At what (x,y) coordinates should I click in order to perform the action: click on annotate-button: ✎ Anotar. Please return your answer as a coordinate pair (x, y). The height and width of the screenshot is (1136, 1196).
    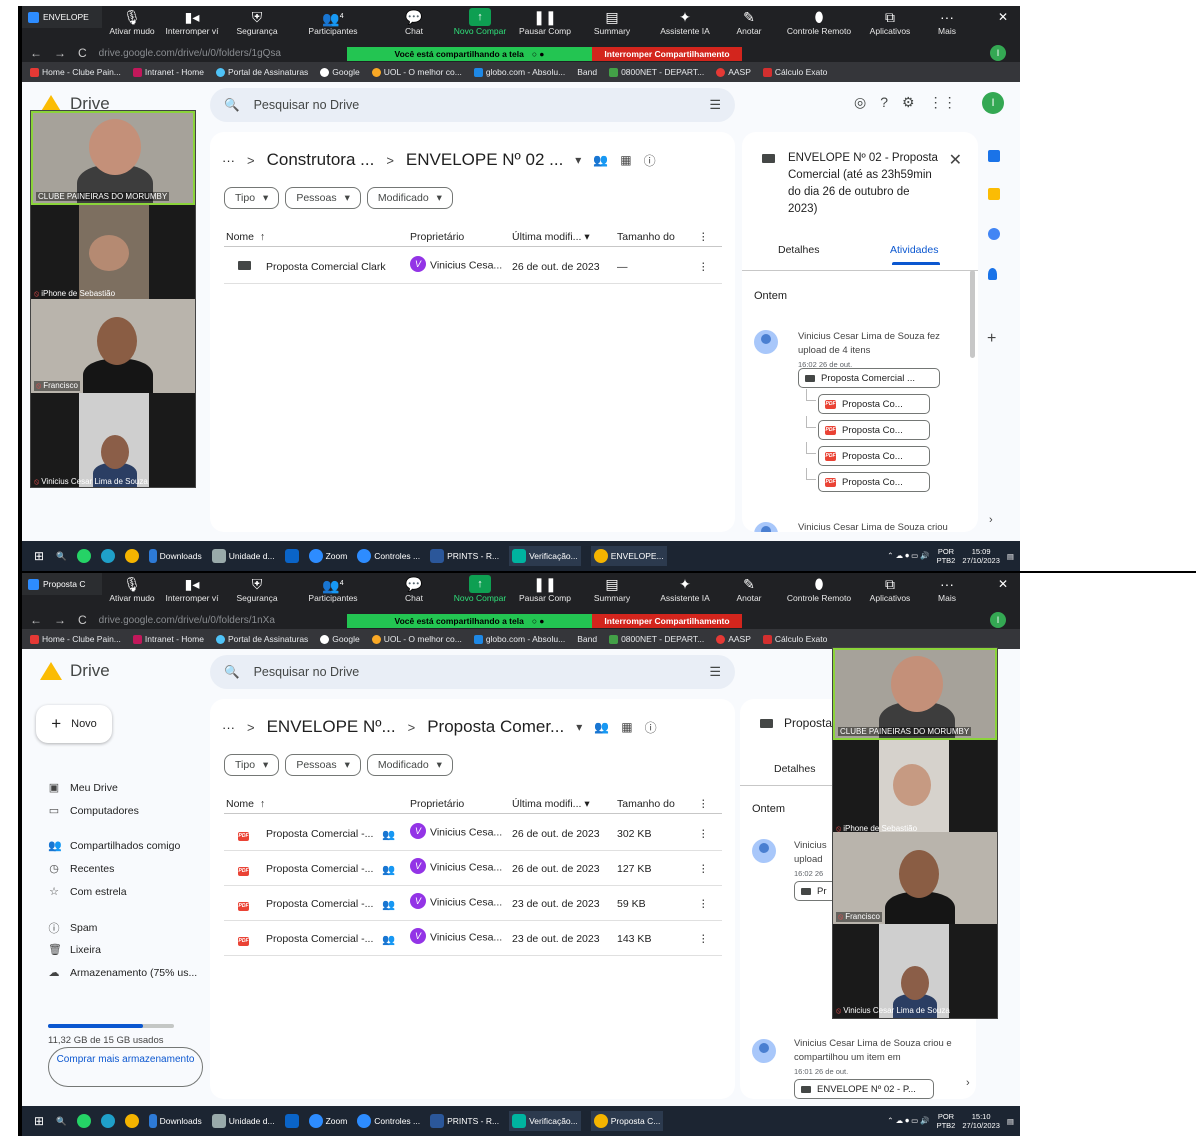
    Looking at the image, I should click on (749, 22).